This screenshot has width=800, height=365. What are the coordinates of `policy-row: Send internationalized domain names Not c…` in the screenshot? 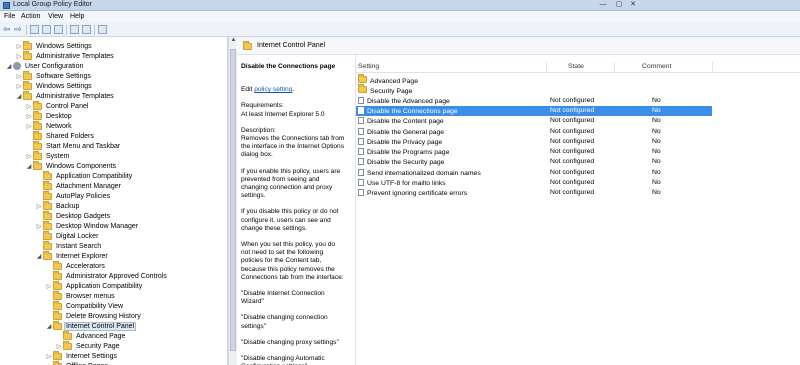 It's located at (534, 173).